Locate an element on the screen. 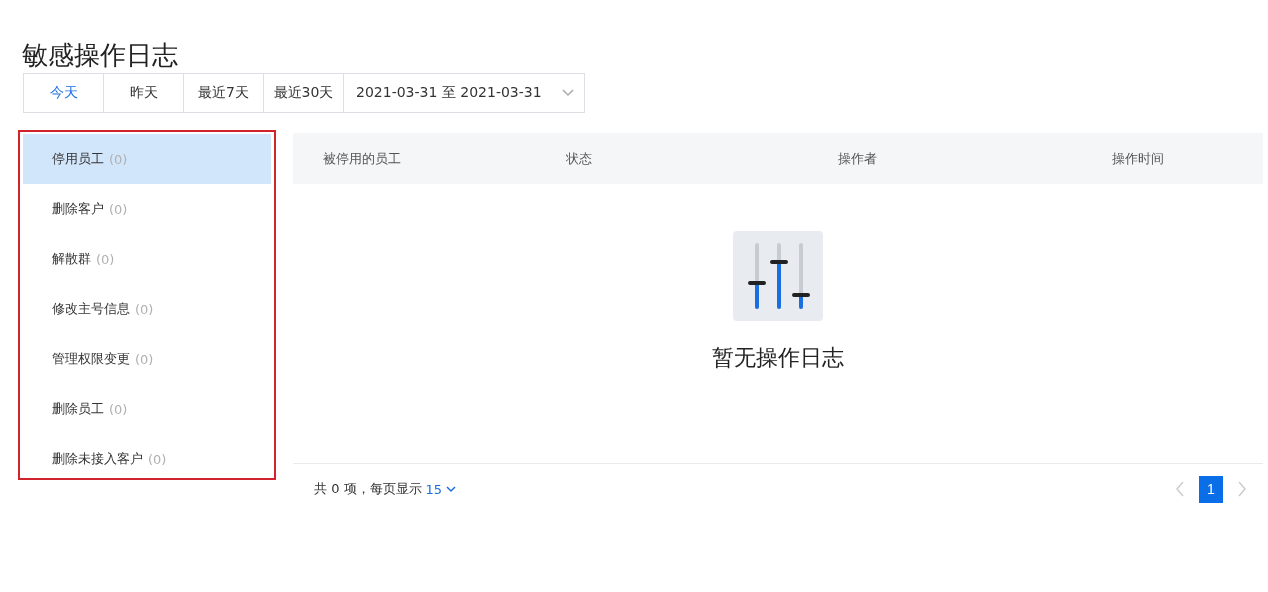  sidebar-item: 删除员工 (0) is located at coordinates (147, 409).